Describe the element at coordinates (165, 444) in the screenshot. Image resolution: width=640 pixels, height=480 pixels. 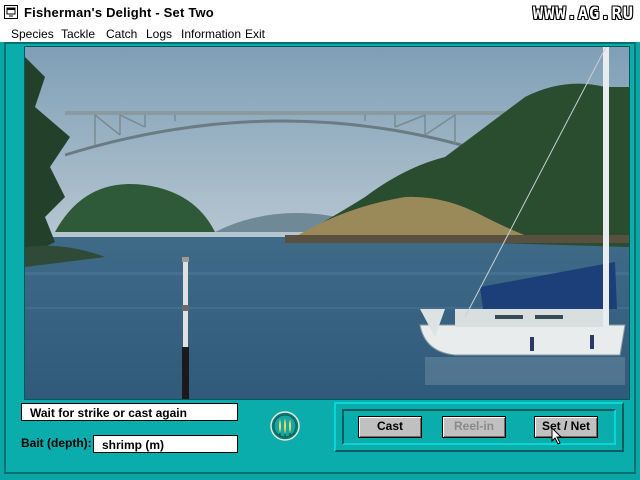
I see `bait-field: shrimp (m)` at that location.